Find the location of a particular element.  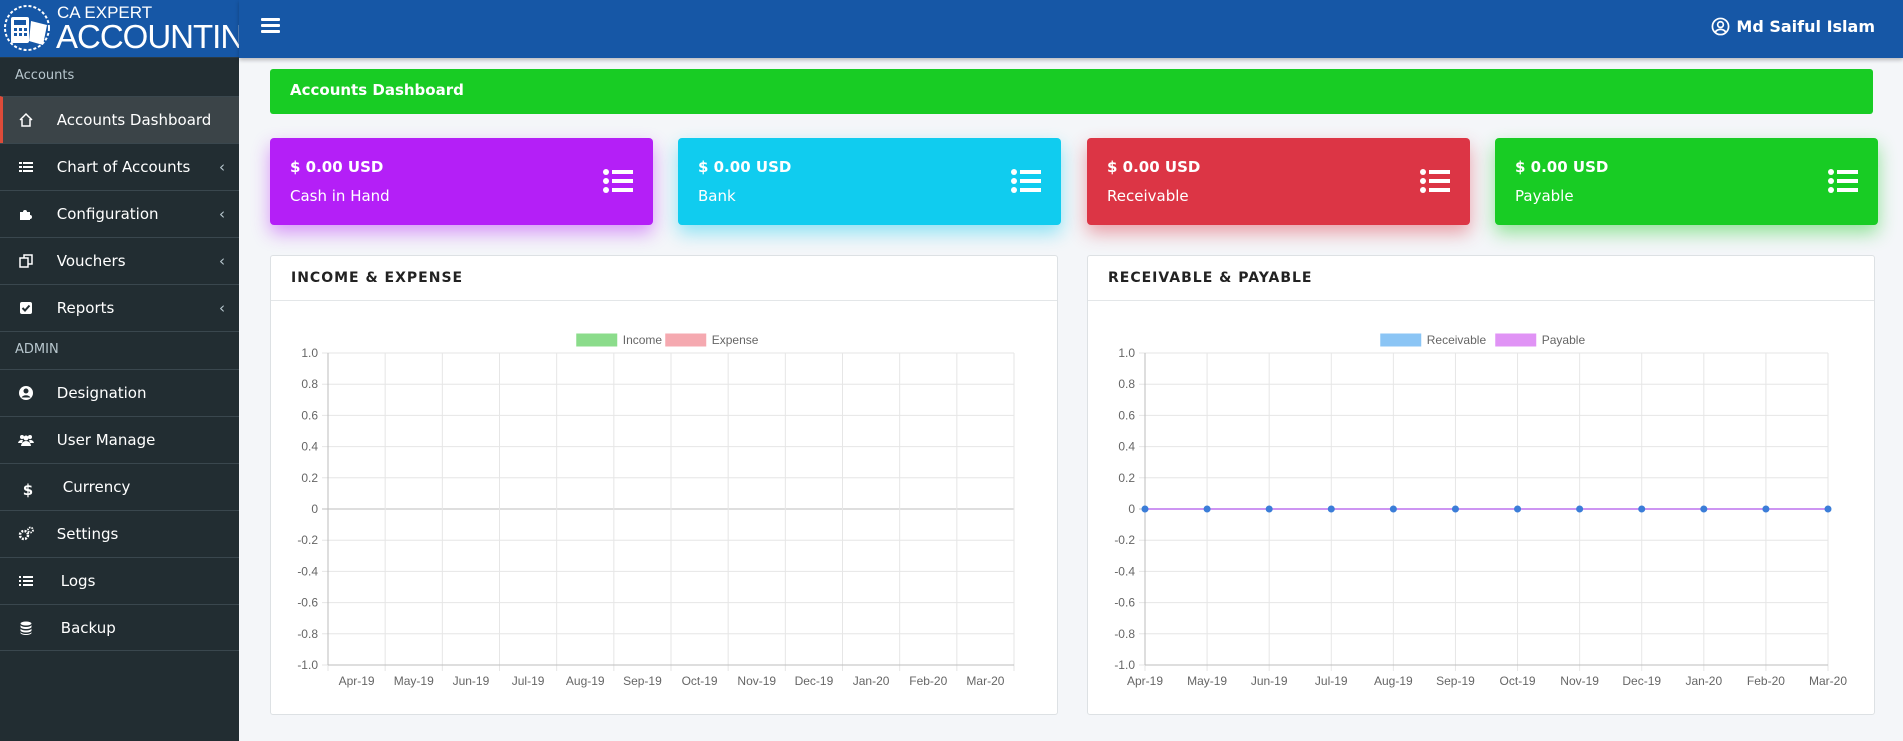

sidebar-item-designation: Designation is located at coordinates (119, 392).